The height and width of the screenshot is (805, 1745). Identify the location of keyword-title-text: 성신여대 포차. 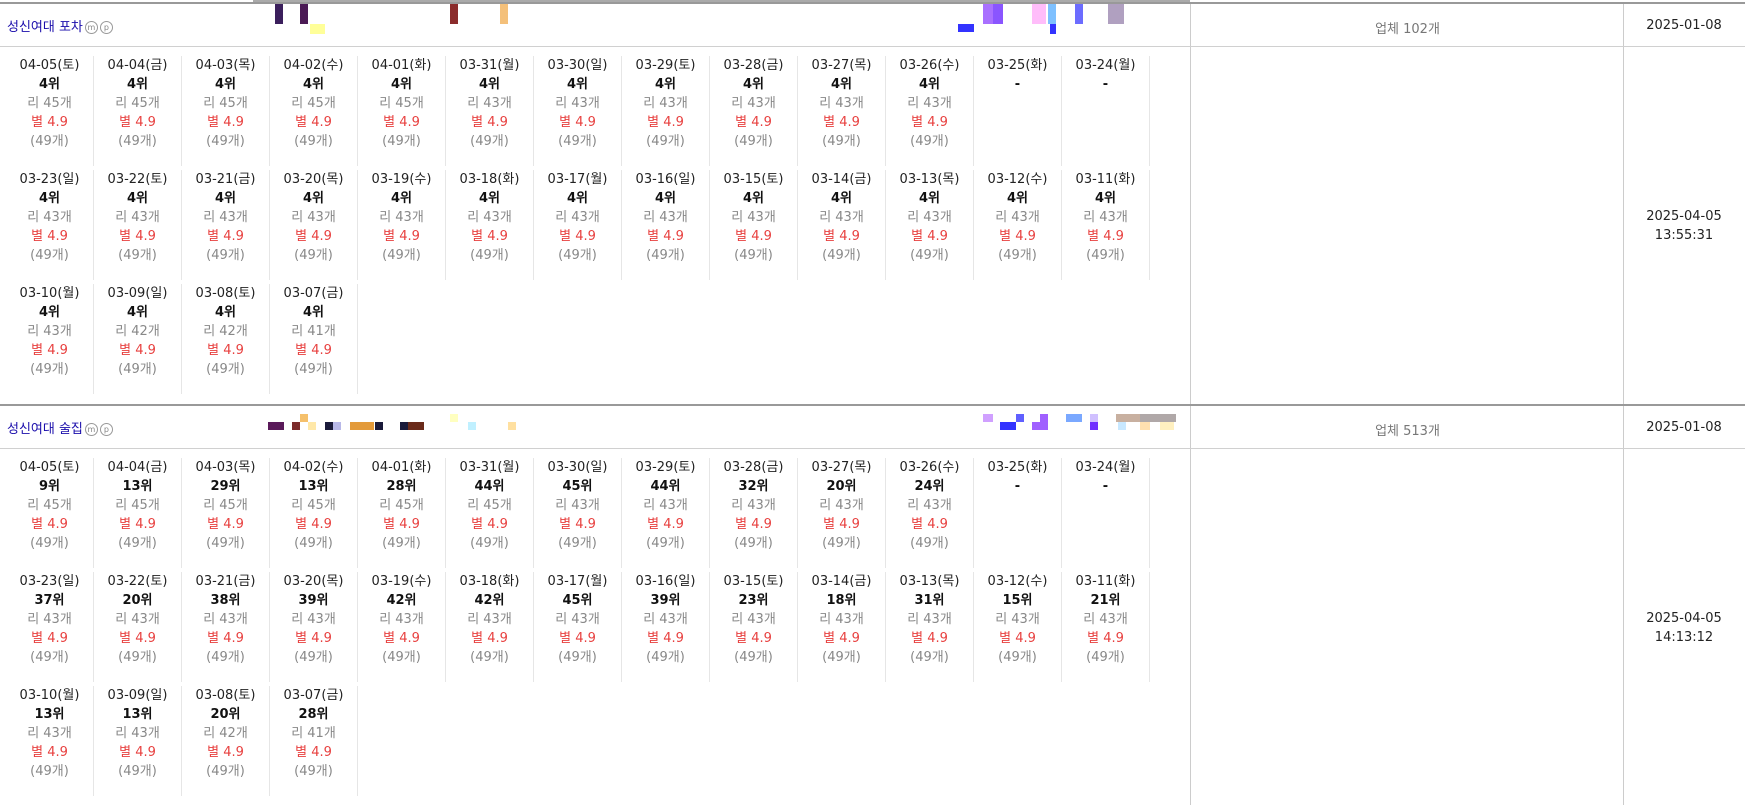
(45, 27).